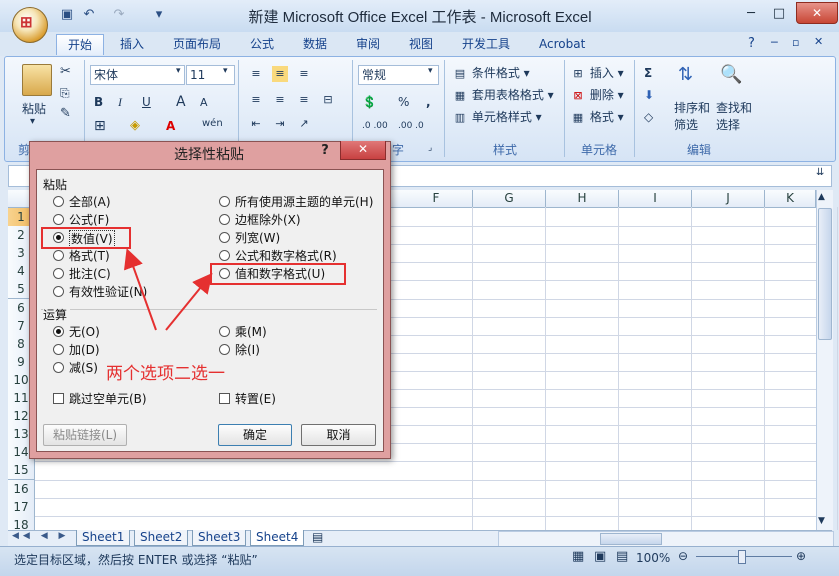 Image resolution: width=839 pixels, height=576 pixels. What do you see at coordinates (26, 22) in the screenshot?
I see `office-logo-icon: ⊞` at bounding box center [26, 22].